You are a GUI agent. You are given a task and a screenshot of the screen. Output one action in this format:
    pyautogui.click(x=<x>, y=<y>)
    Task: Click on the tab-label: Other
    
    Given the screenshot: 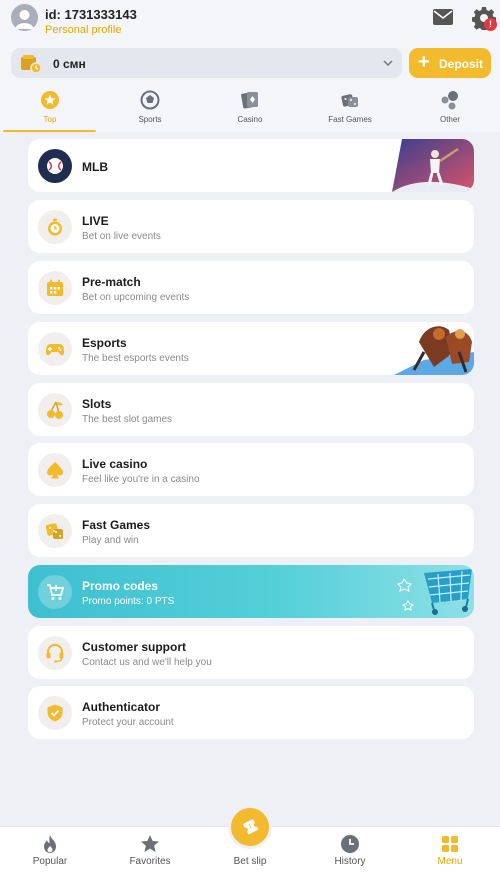 What is the action you would take?
    pyautogui.click(x=449, y=119)
    